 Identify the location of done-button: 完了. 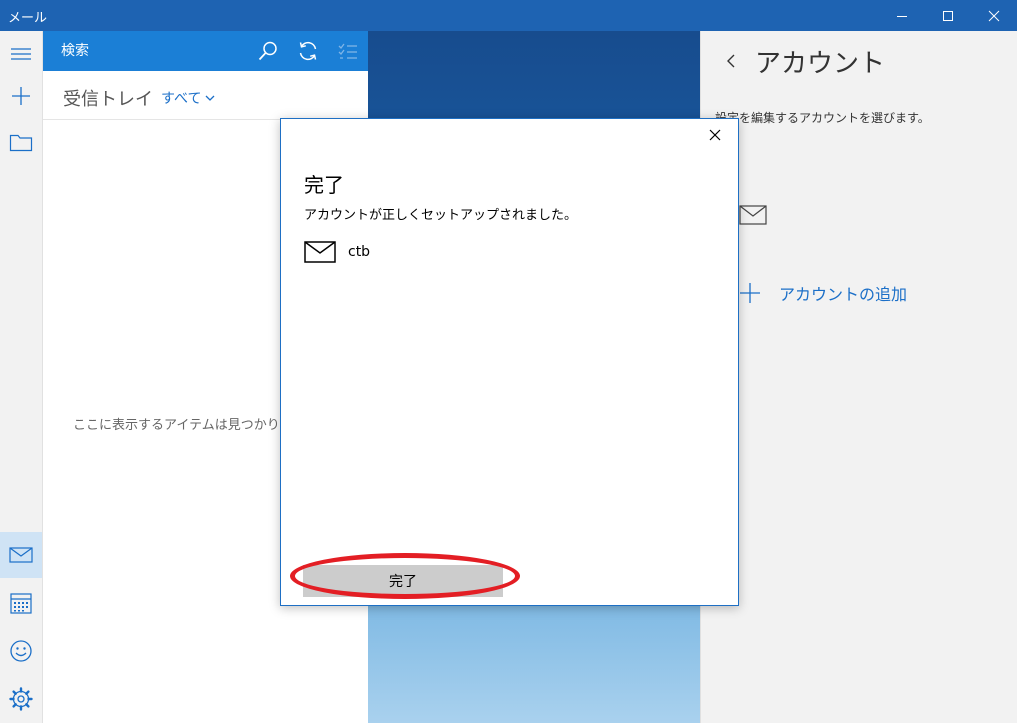
(403, 581).